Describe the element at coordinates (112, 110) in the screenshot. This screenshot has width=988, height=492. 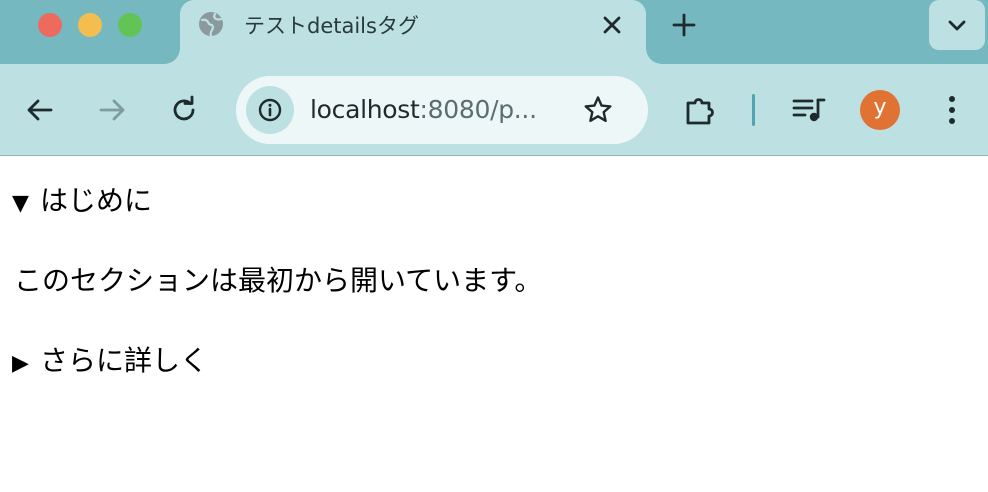
I see `forward-arrow-icon` at that location.